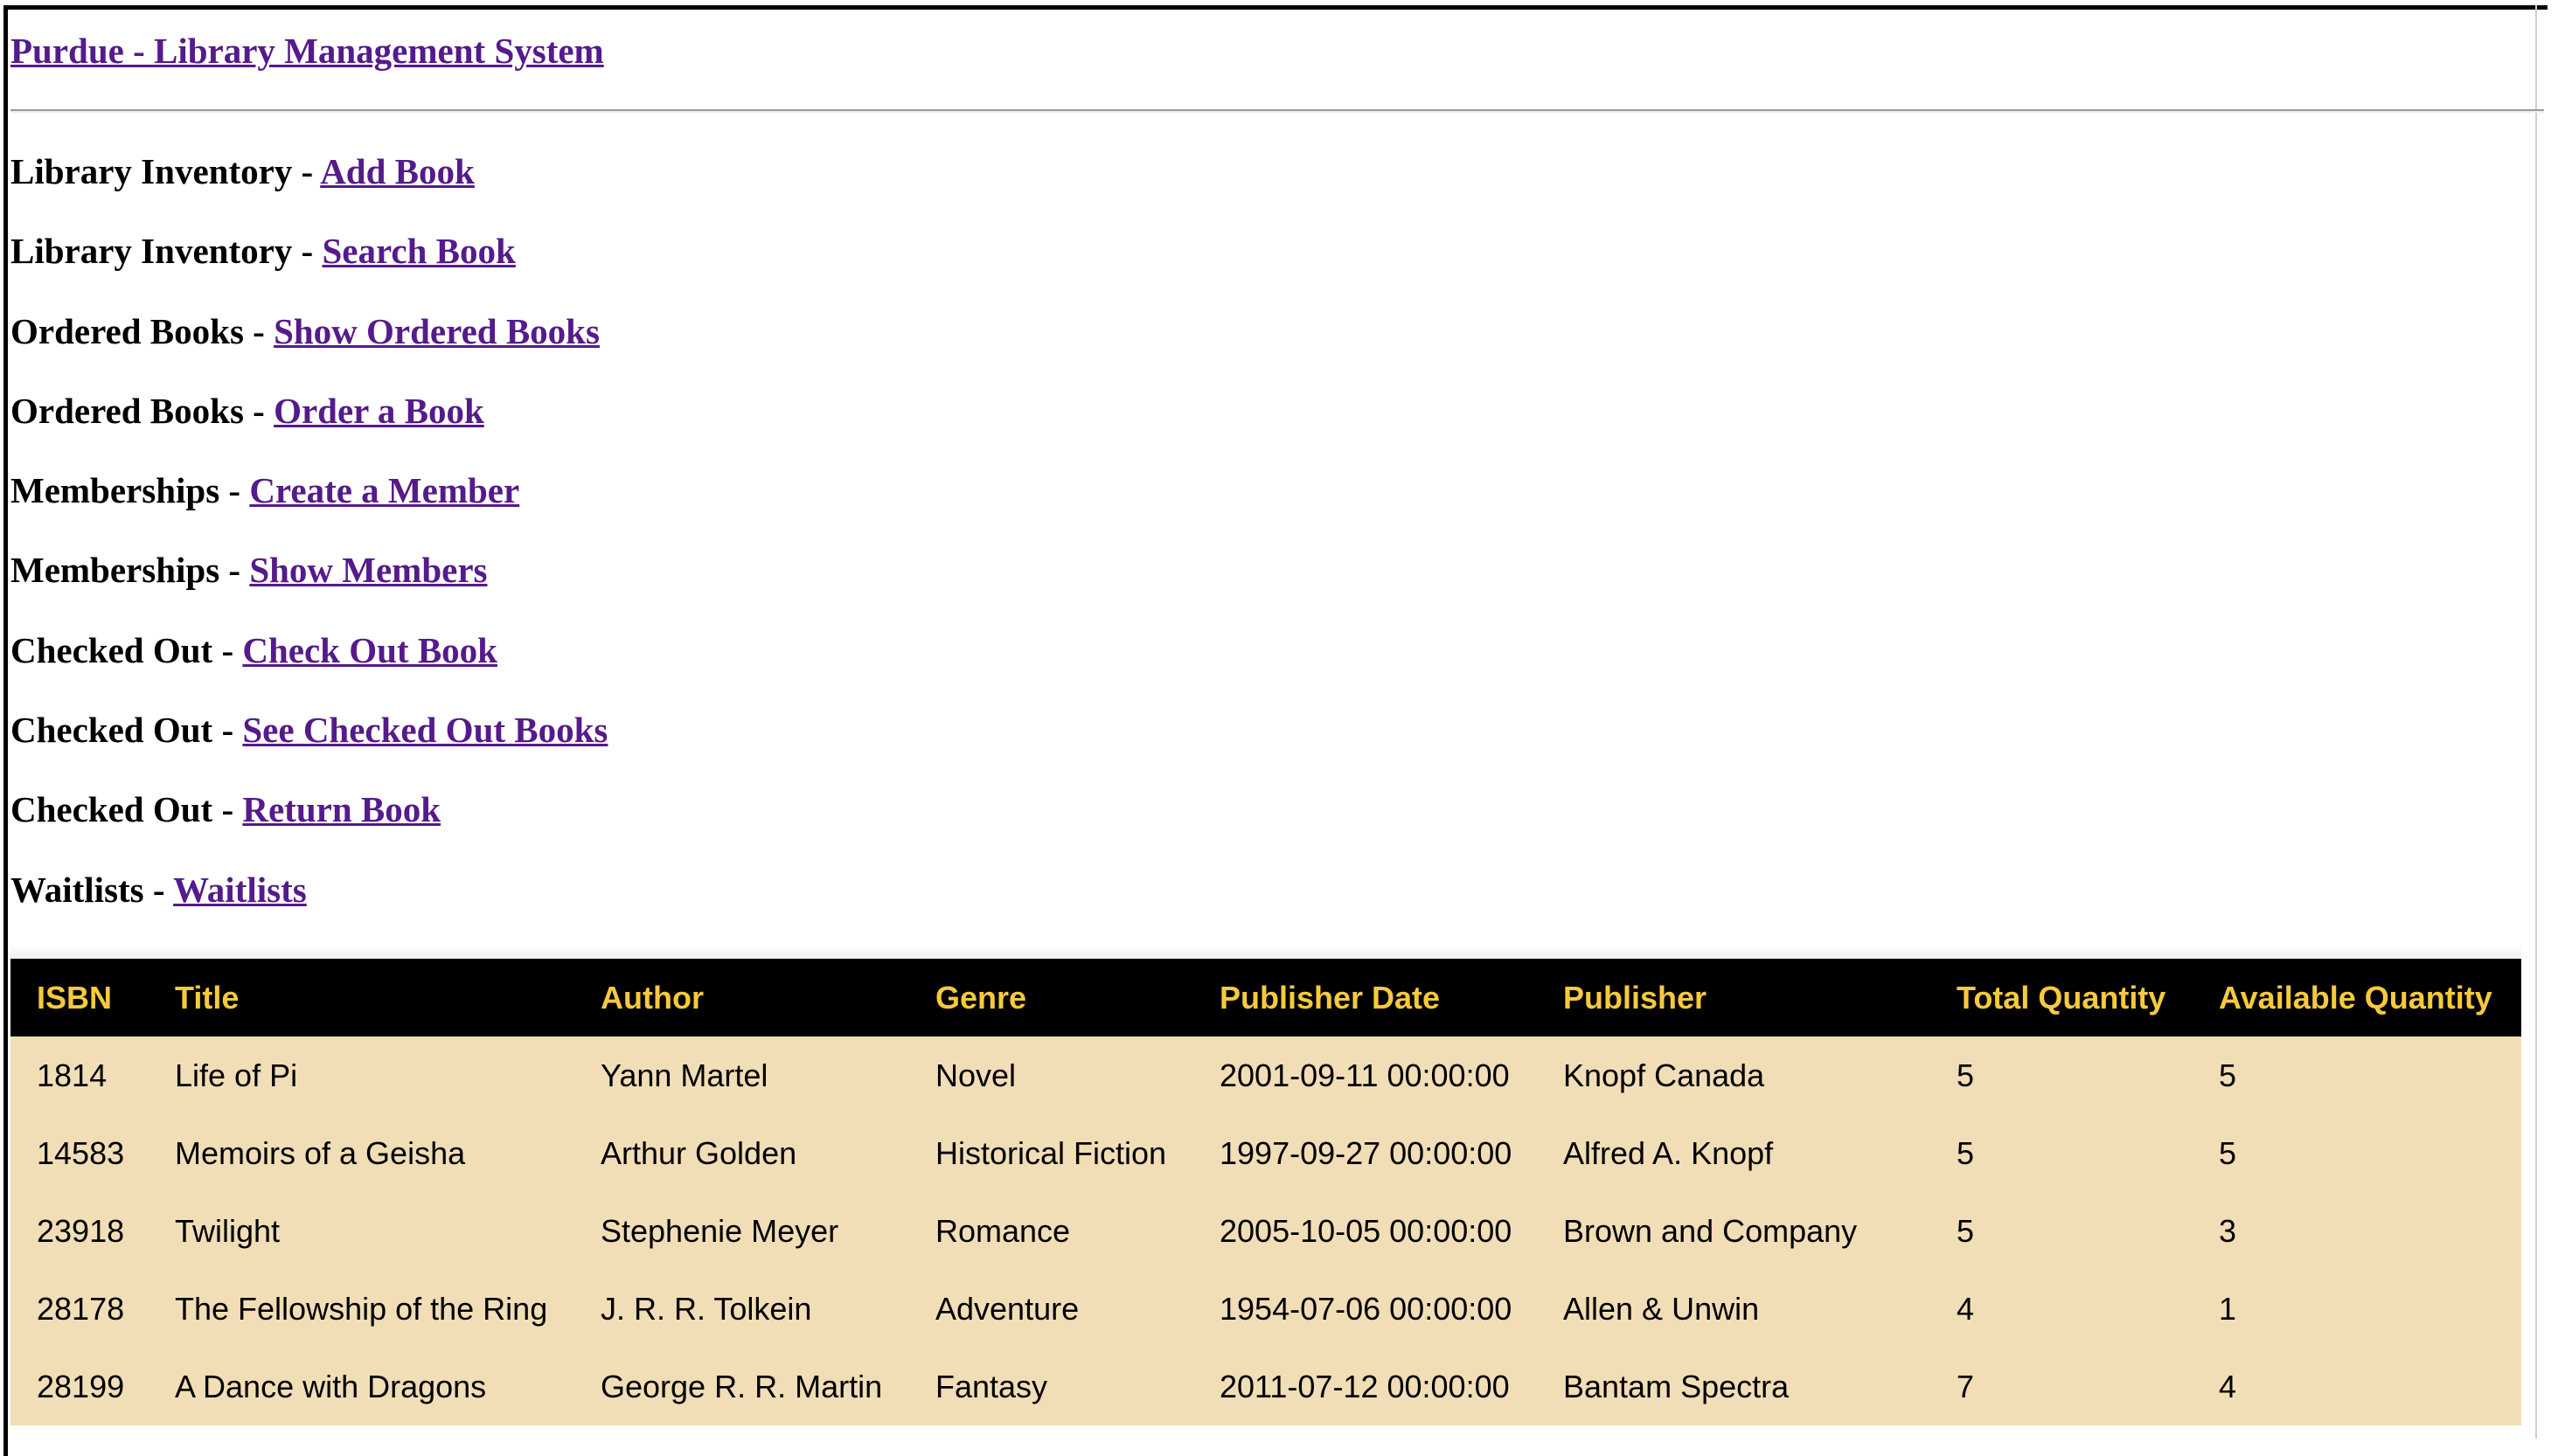 The height and width of the screenshot is (1456, 2558). What do you see at coordinates (1733, 998) in the screenshot?
I see `column-header: Publisher` at bounding box center [1733, 998].